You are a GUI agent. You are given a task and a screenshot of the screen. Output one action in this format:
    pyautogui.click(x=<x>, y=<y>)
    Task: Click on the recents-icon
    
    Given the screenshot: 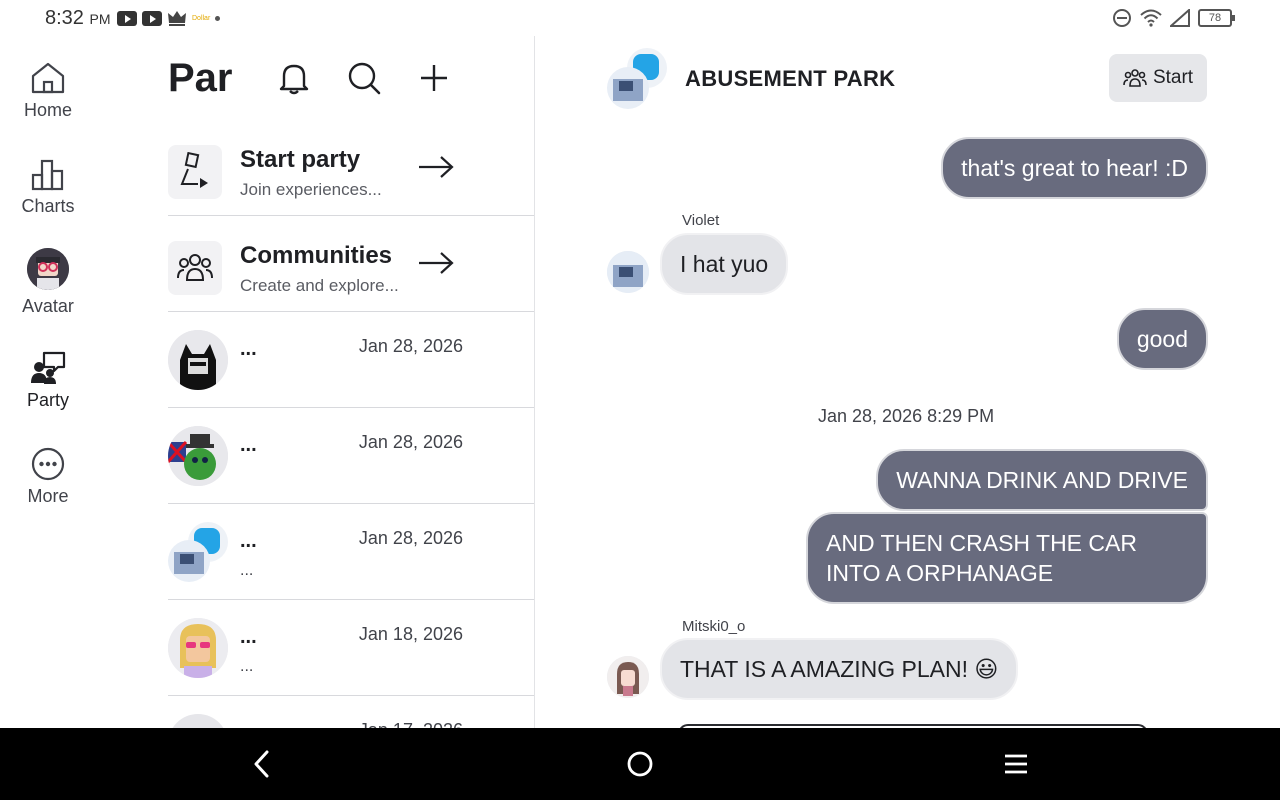 What is the action you would take?
    pyautogui.click(x=1016, y=764)
    